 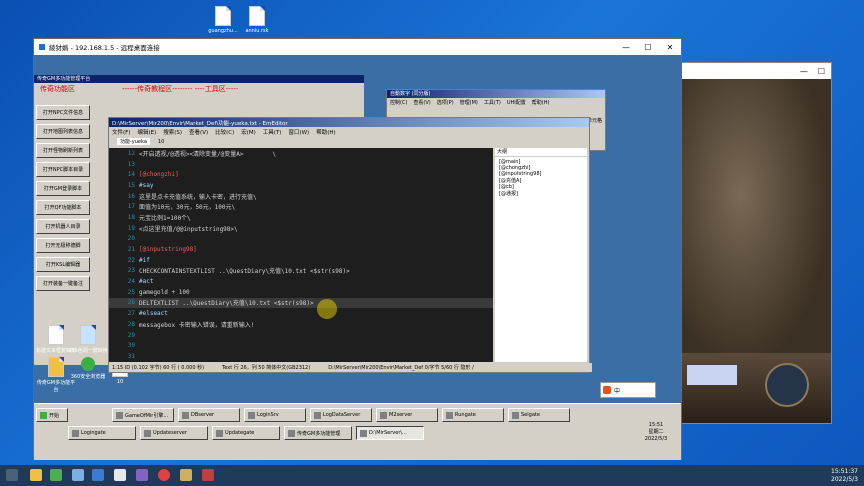 I want to click on code-line: 21 [@inputstring98], so click(x=301, y=249).